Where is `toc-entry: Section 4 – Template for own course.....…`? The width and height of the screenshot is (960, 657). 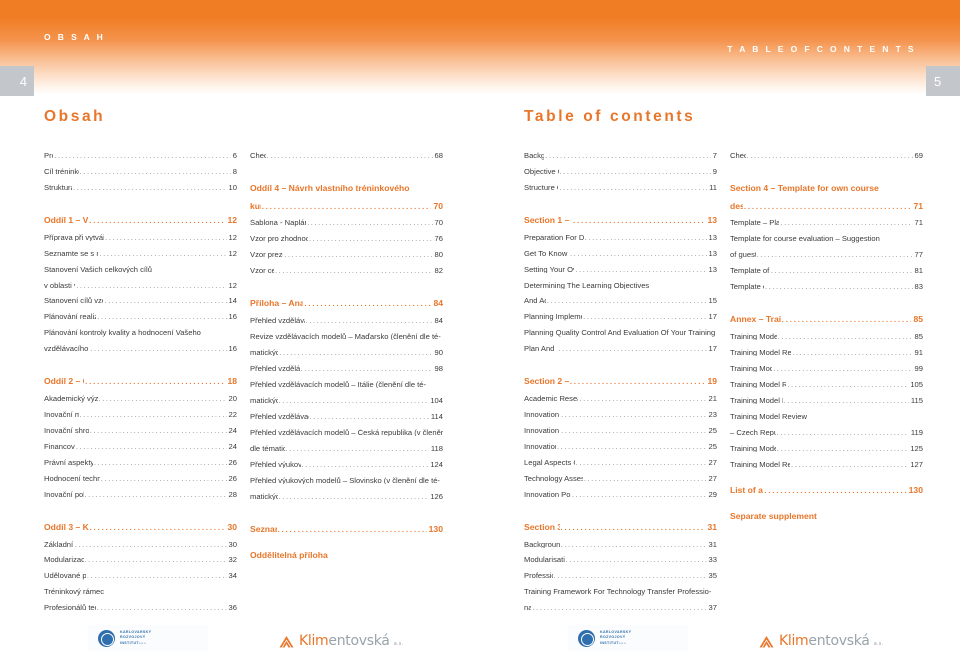 toc-entry: Section 4 – Template for own course.....… is located at coordinates (826, 188).